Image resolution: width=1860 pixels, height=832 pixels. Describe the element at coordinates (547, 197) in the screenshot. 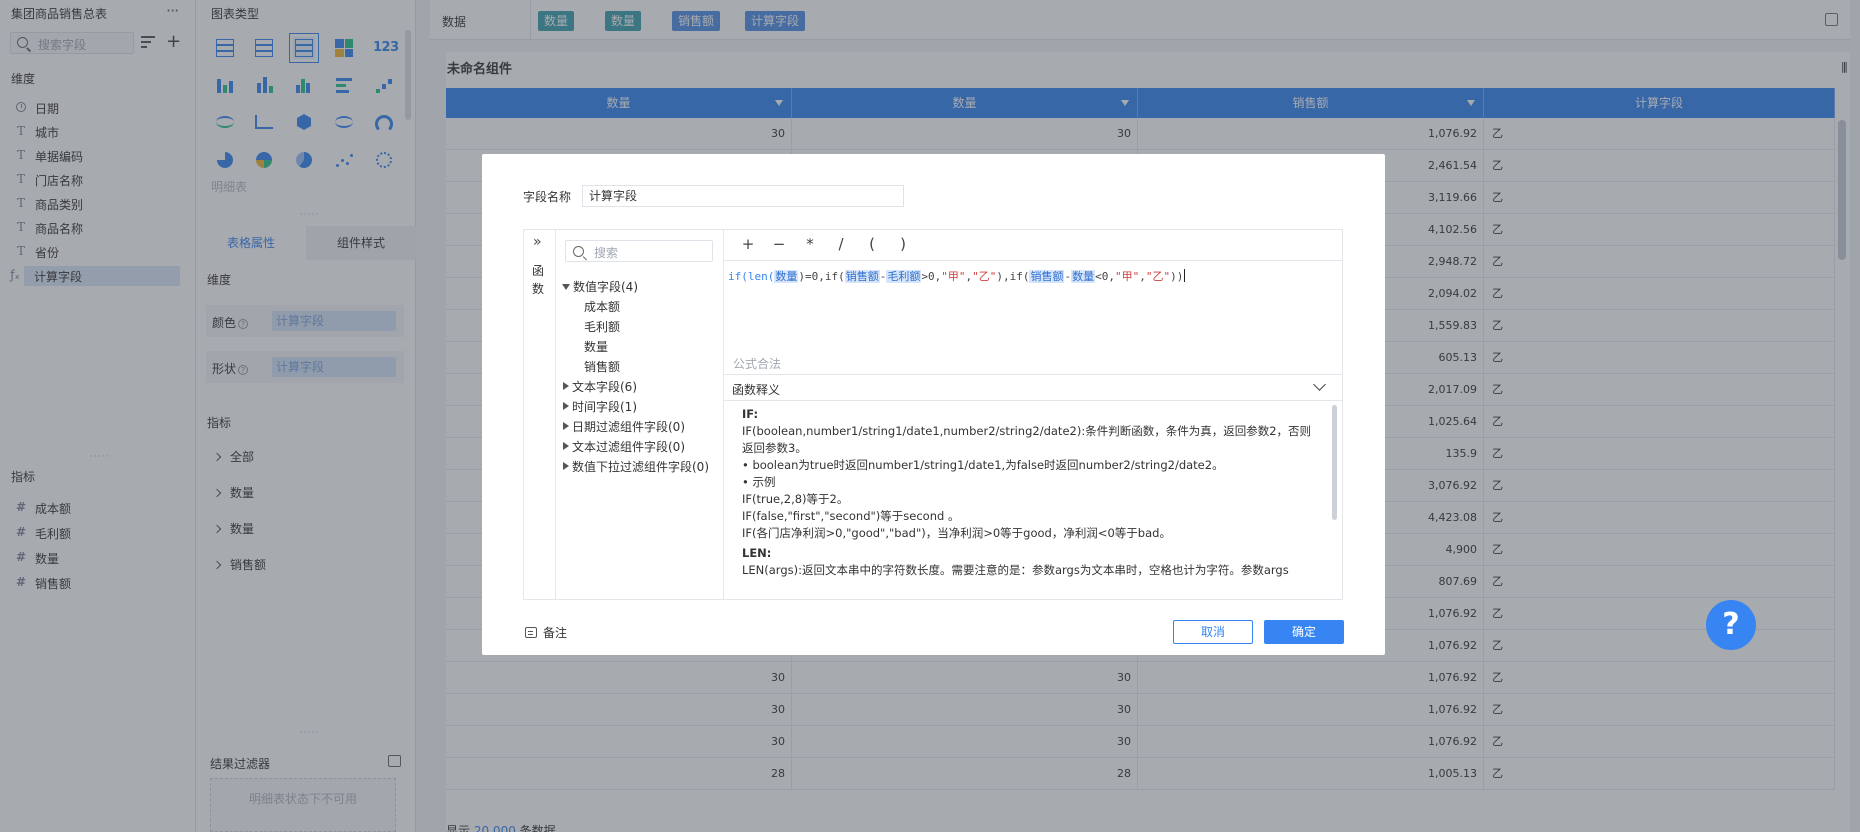

I see `field-name-label: 字段名称` at that location.